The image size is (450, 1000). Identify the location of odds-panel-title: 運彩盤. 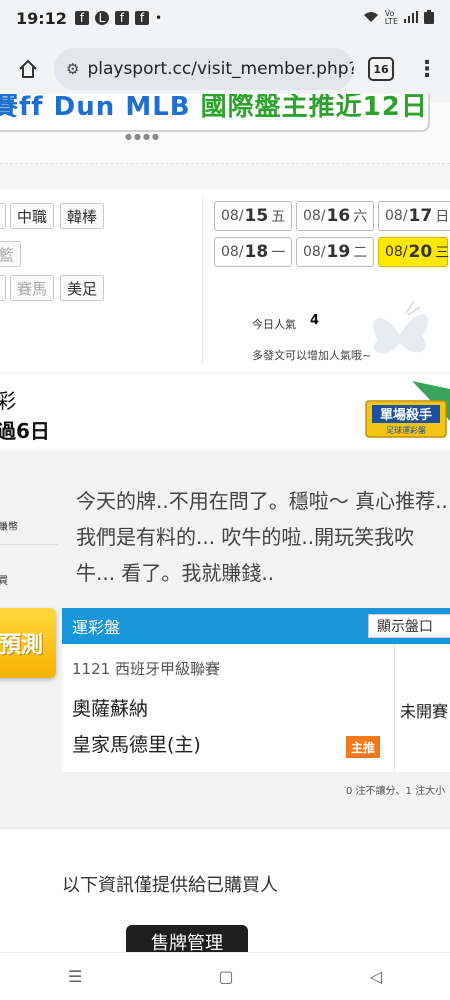
(96, 627).